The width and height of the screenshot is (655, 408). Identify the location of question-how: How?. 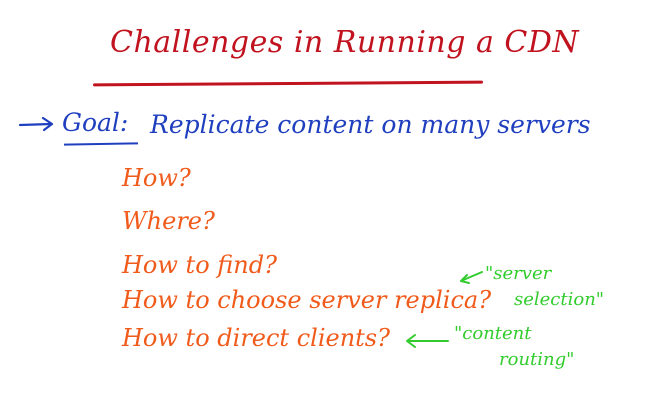
(156, 178).